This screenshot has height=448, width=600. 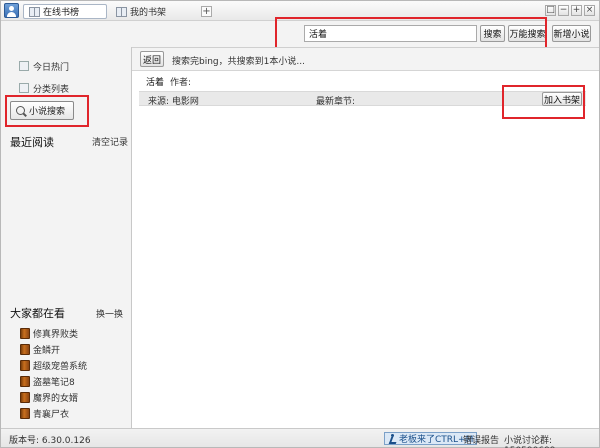 What do you see at coordinates (563, 10) in the screenshot?
I see `minimize-button: −` at bounding box center [563, 10].